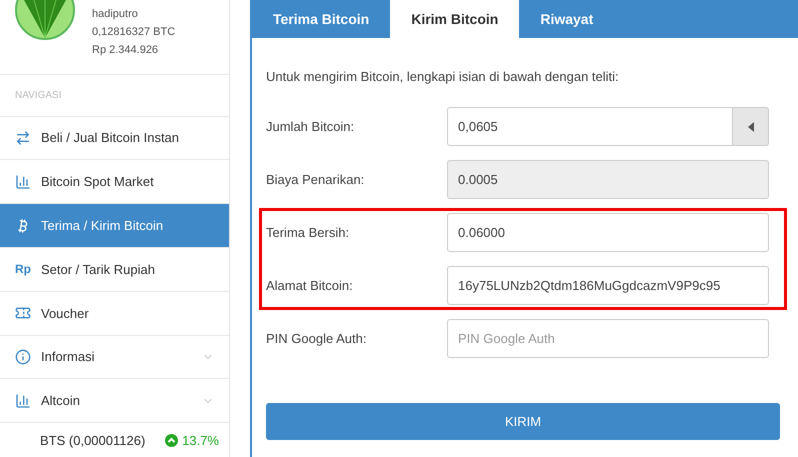  What do you see at coordinates (115, 14) in the screenshot?
I see `username: hadiputro` at bounding box center [115, 14].